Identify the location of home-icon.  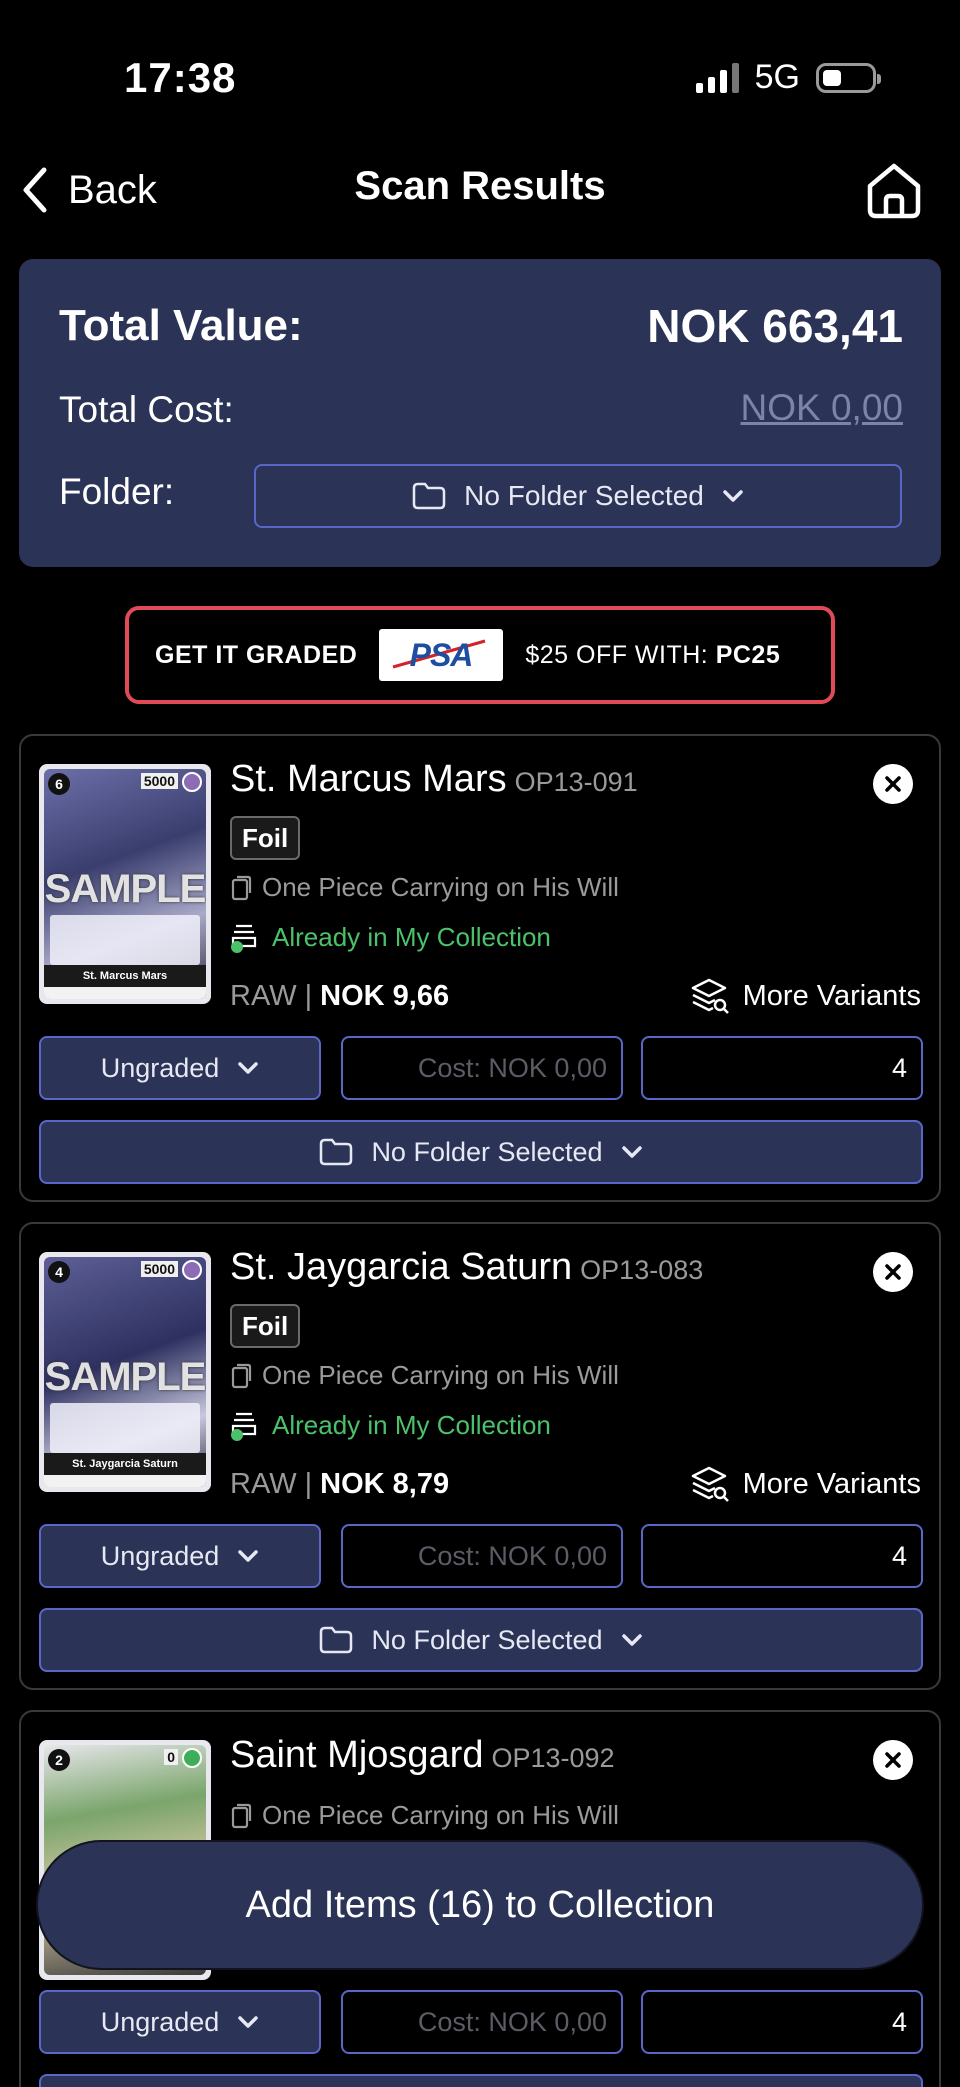
(894, 190).